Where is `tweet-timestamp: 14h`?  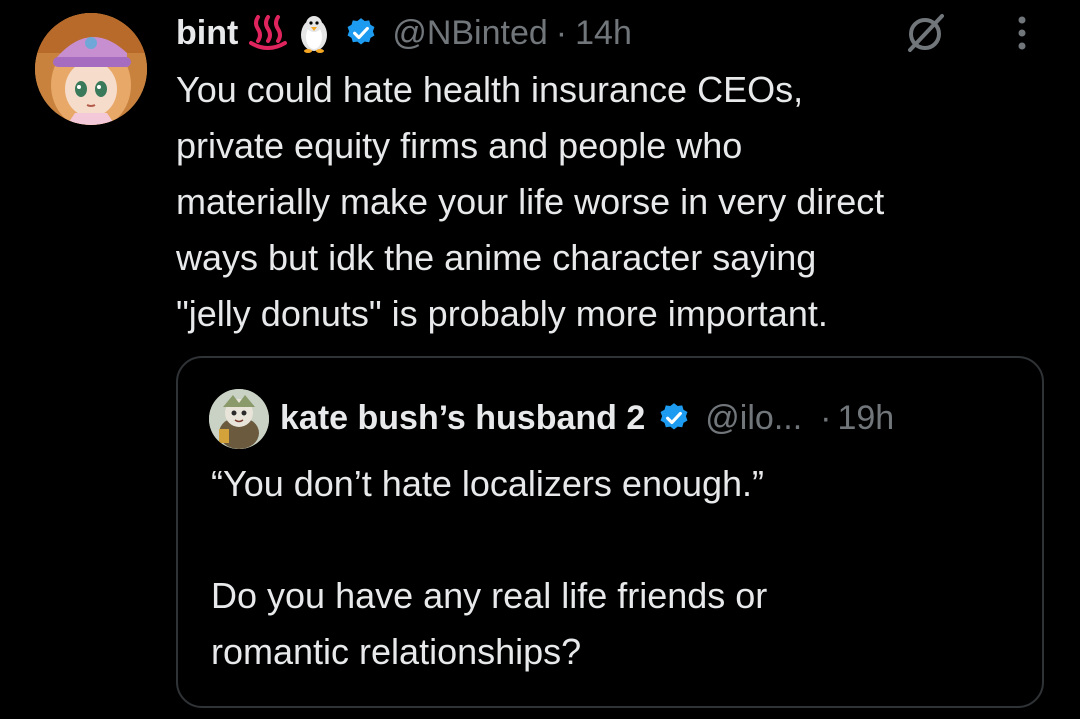
tweet-timestamp: 14h is located at coordinates (603, 33).